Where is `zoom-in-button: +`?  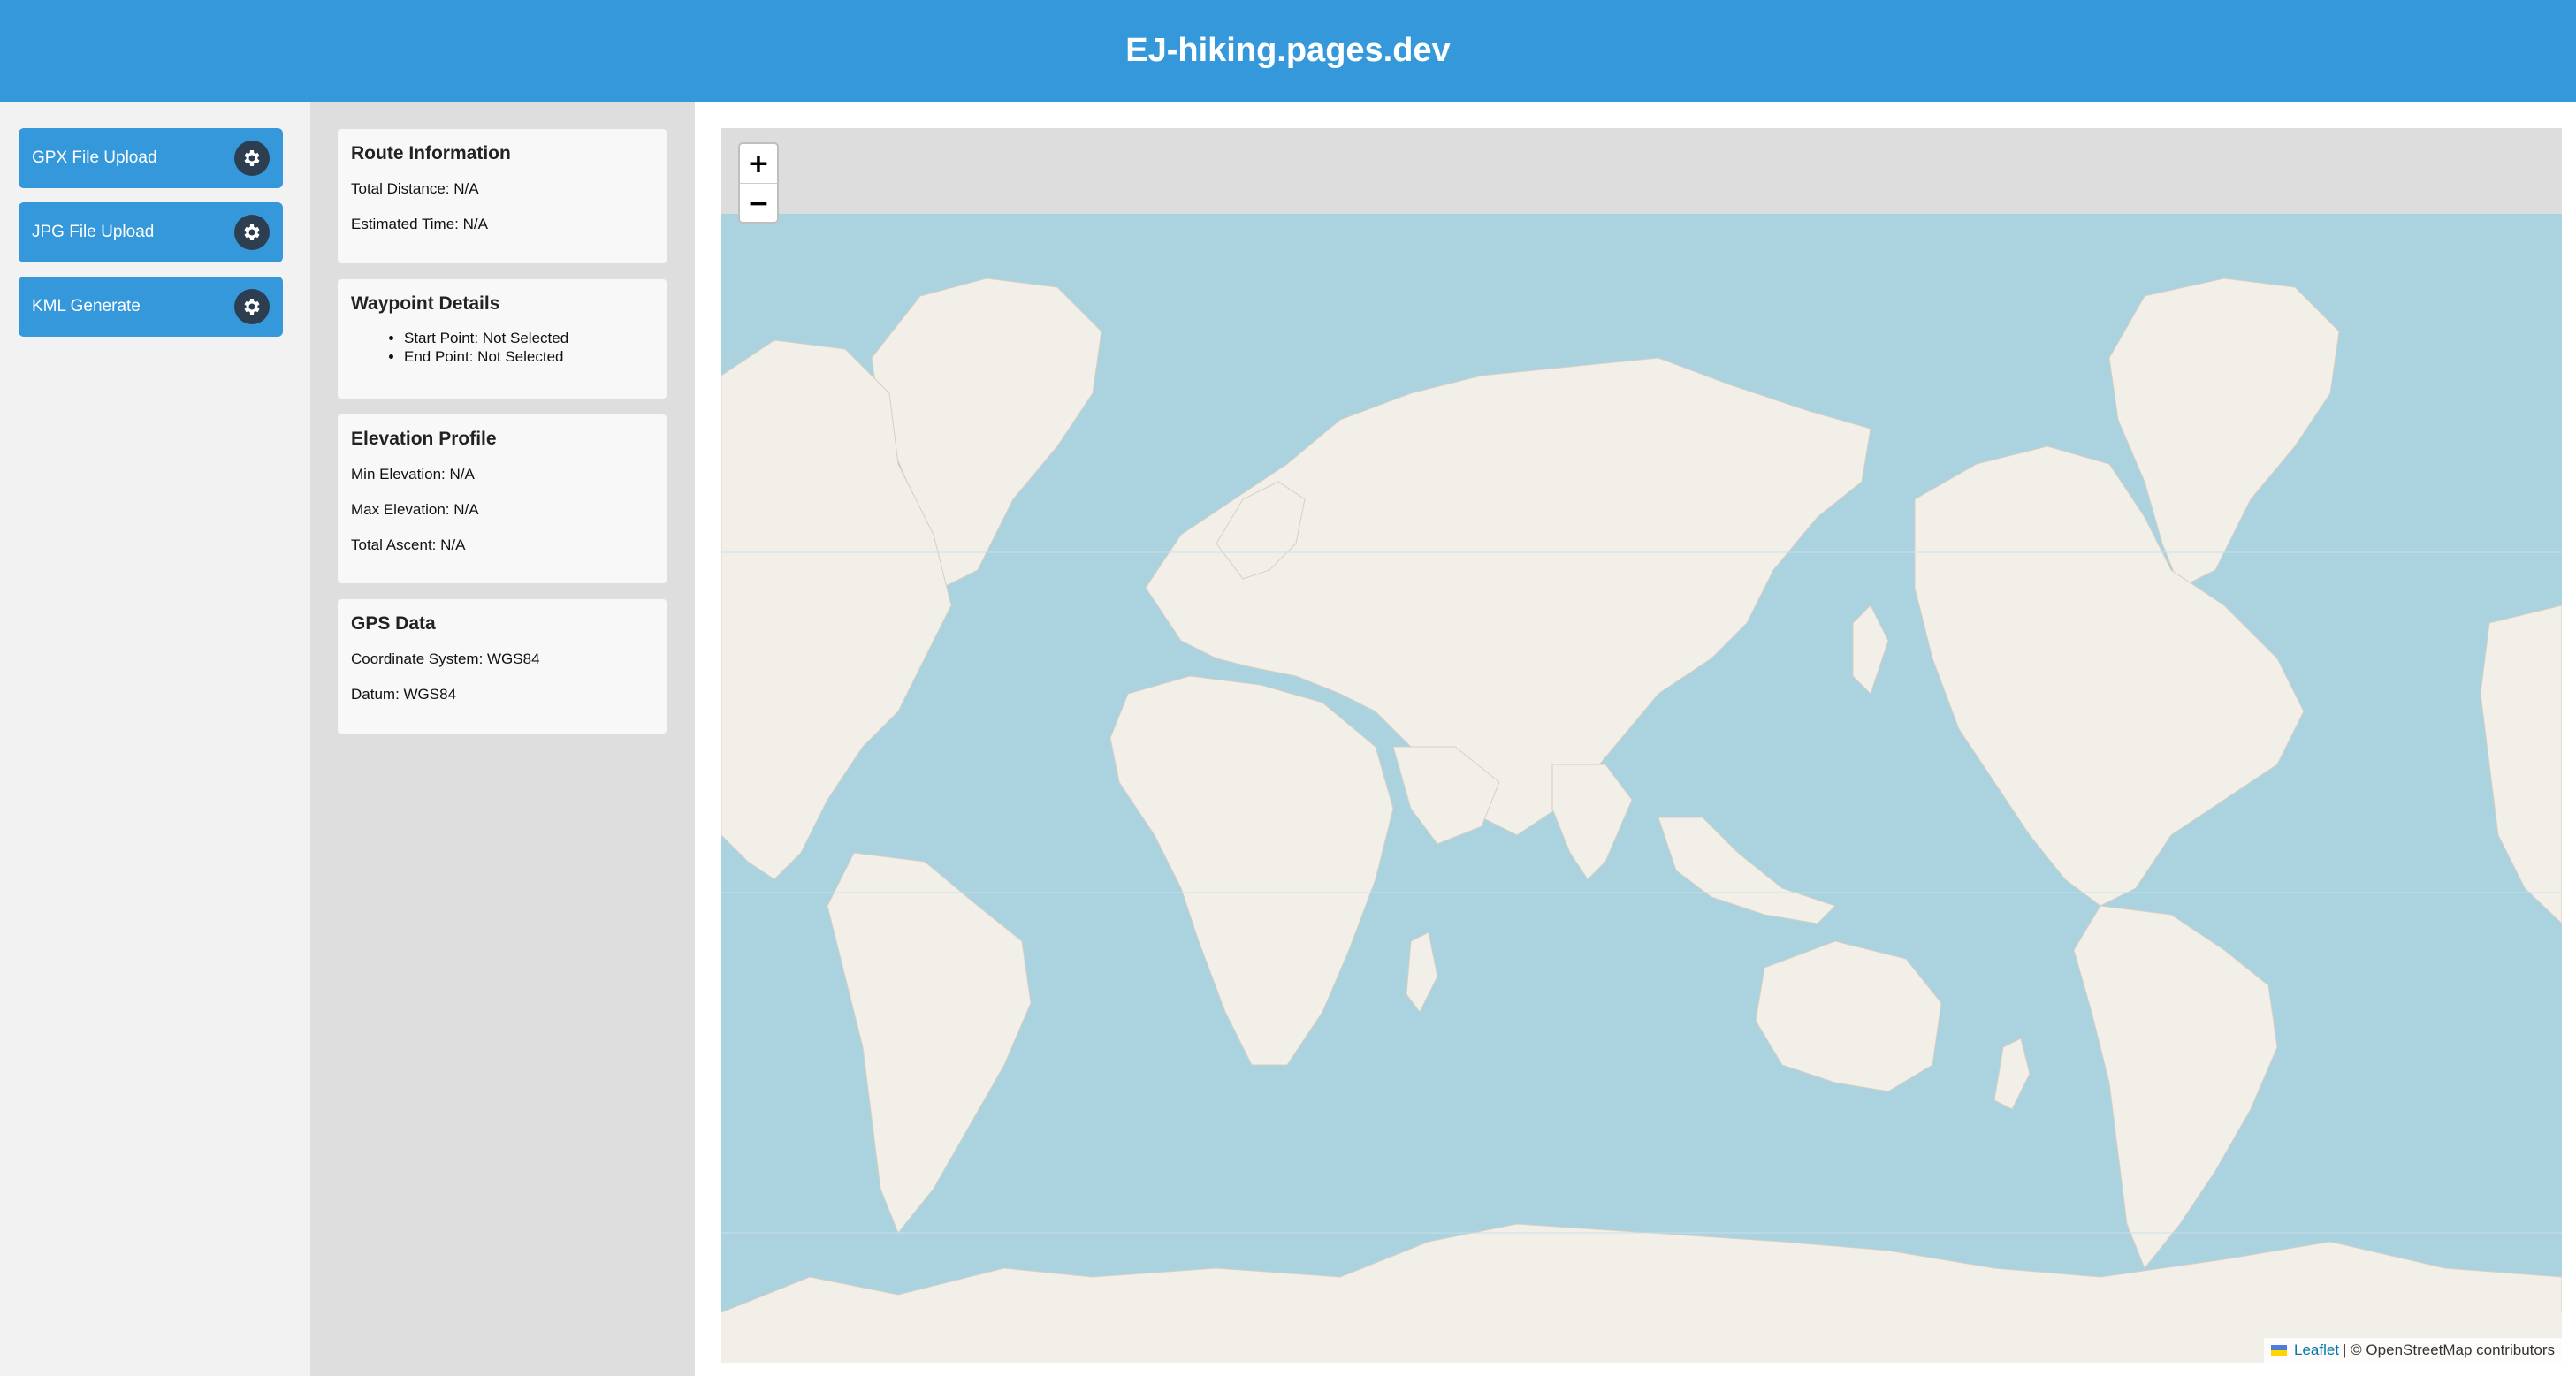 zoom-in-button: + is located at coordinates (758, 164).